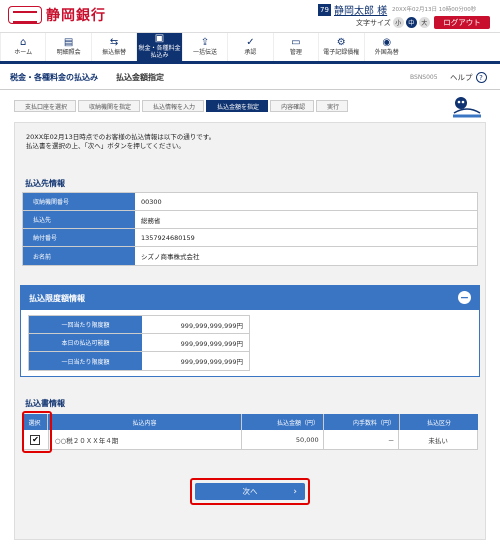  Describe the element at coordinates (332, 106) in the screenshot. I see `step-6: 実行` at that location.